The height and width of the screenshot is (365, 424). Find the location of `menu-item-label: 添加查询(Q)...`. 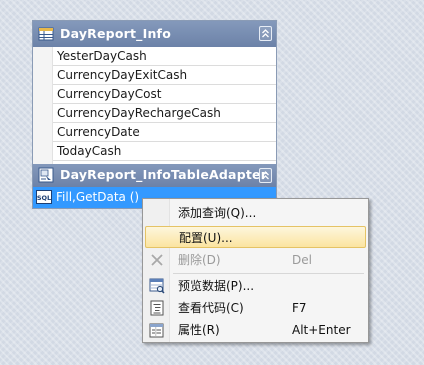

menu-item-label: 添加查询(Q)... is located at coordinates (217, 213).